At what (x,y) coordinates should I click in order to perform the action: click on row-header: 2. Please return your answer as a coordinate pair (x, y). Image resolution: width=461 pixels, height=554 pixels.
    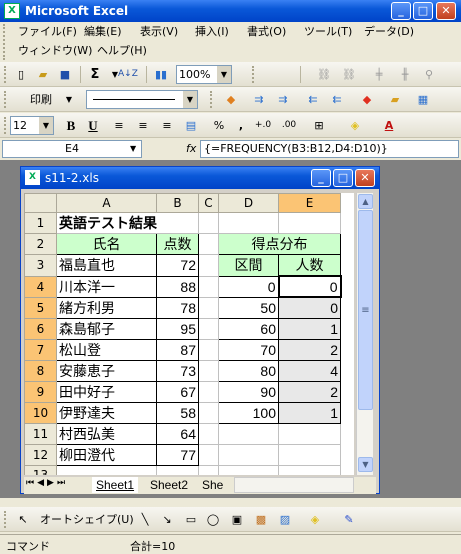
    Looking at the image, I should click on (40, 244).